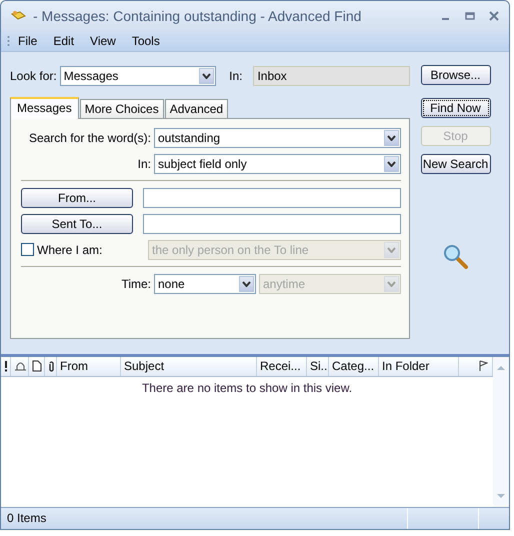 Image resolution: width=514 pixels, height=536 pixels. Describe the element at coordinates (205, 284) in the screenshot. I see `time-dropdown: none` at that location.